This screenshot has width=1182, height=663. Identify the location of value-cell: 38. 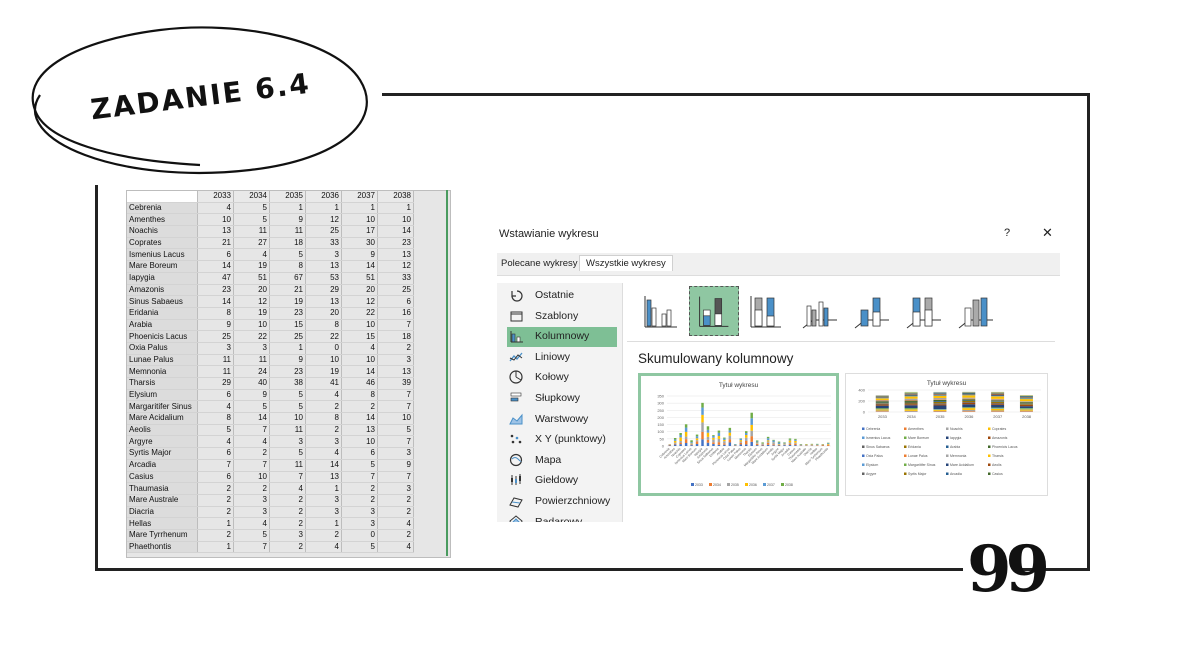
(287, 383).